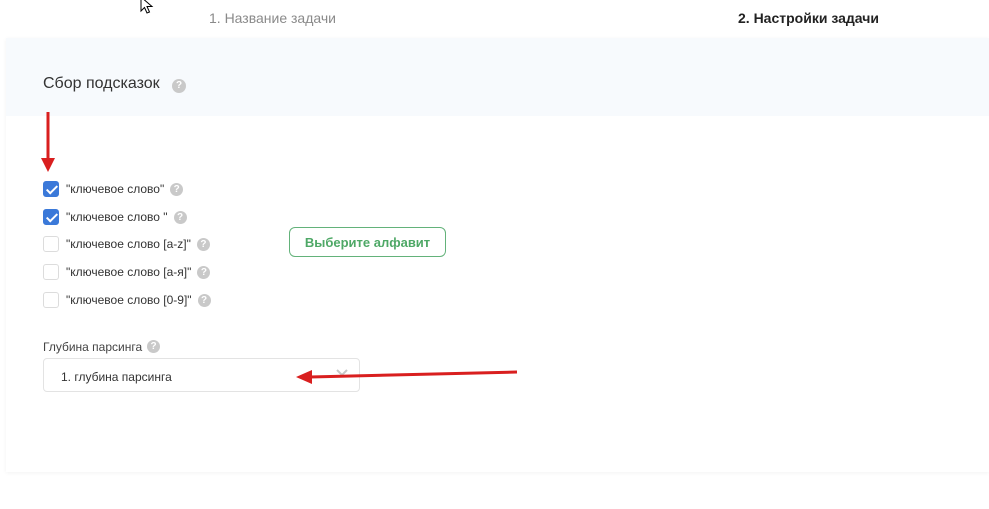  I want to click on choose-alphabet-button: Выберите алфавит, so click(367, 242).